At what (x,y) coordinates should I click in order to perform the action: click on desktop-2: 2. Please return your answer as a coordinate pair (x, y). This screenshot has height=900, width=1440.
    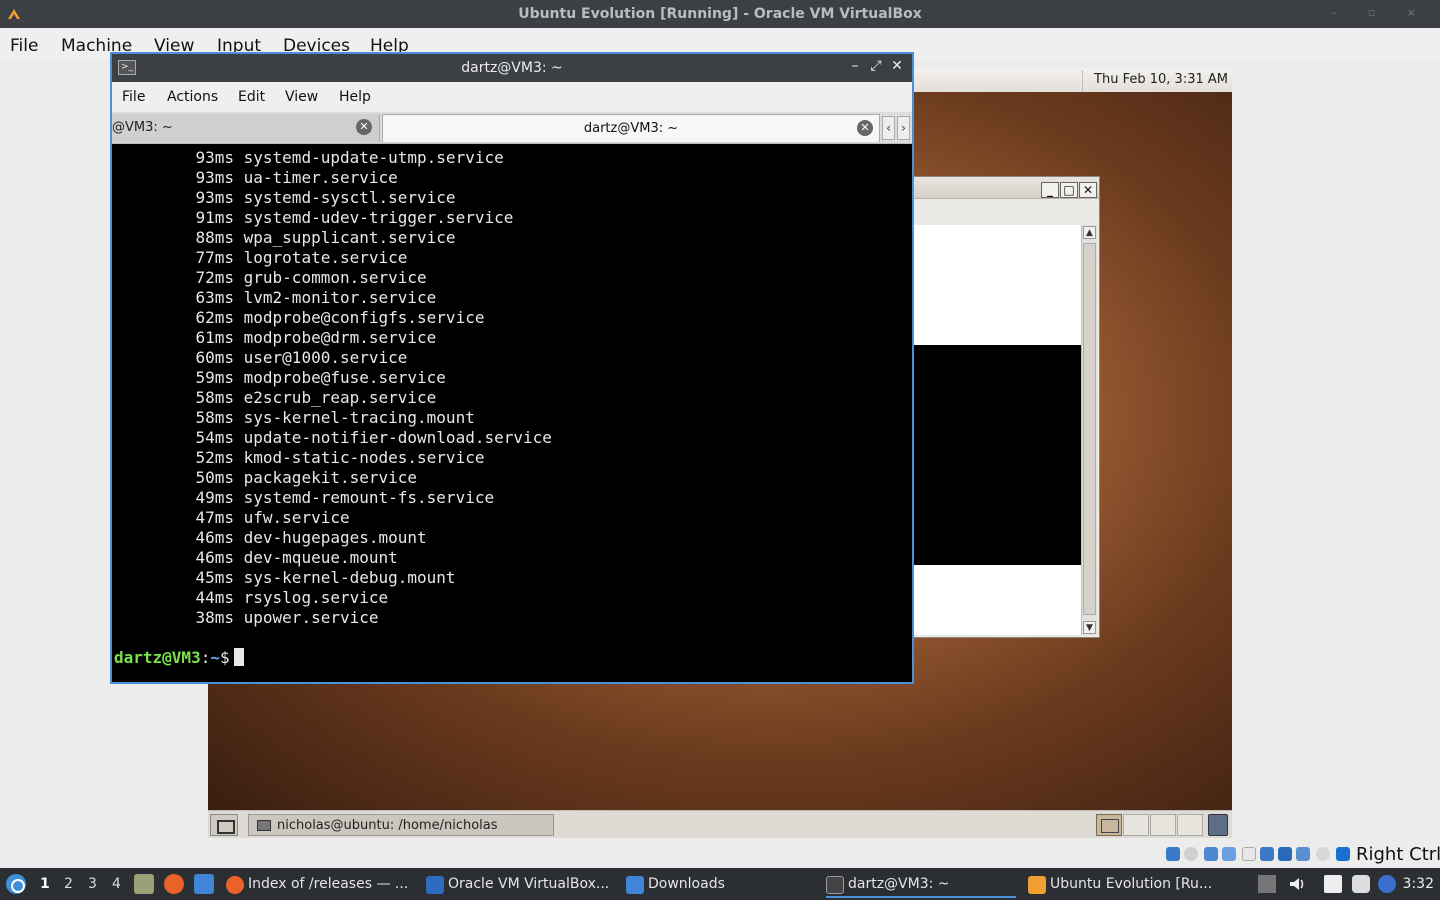
    Looking at the image, I should click on (68, 884).